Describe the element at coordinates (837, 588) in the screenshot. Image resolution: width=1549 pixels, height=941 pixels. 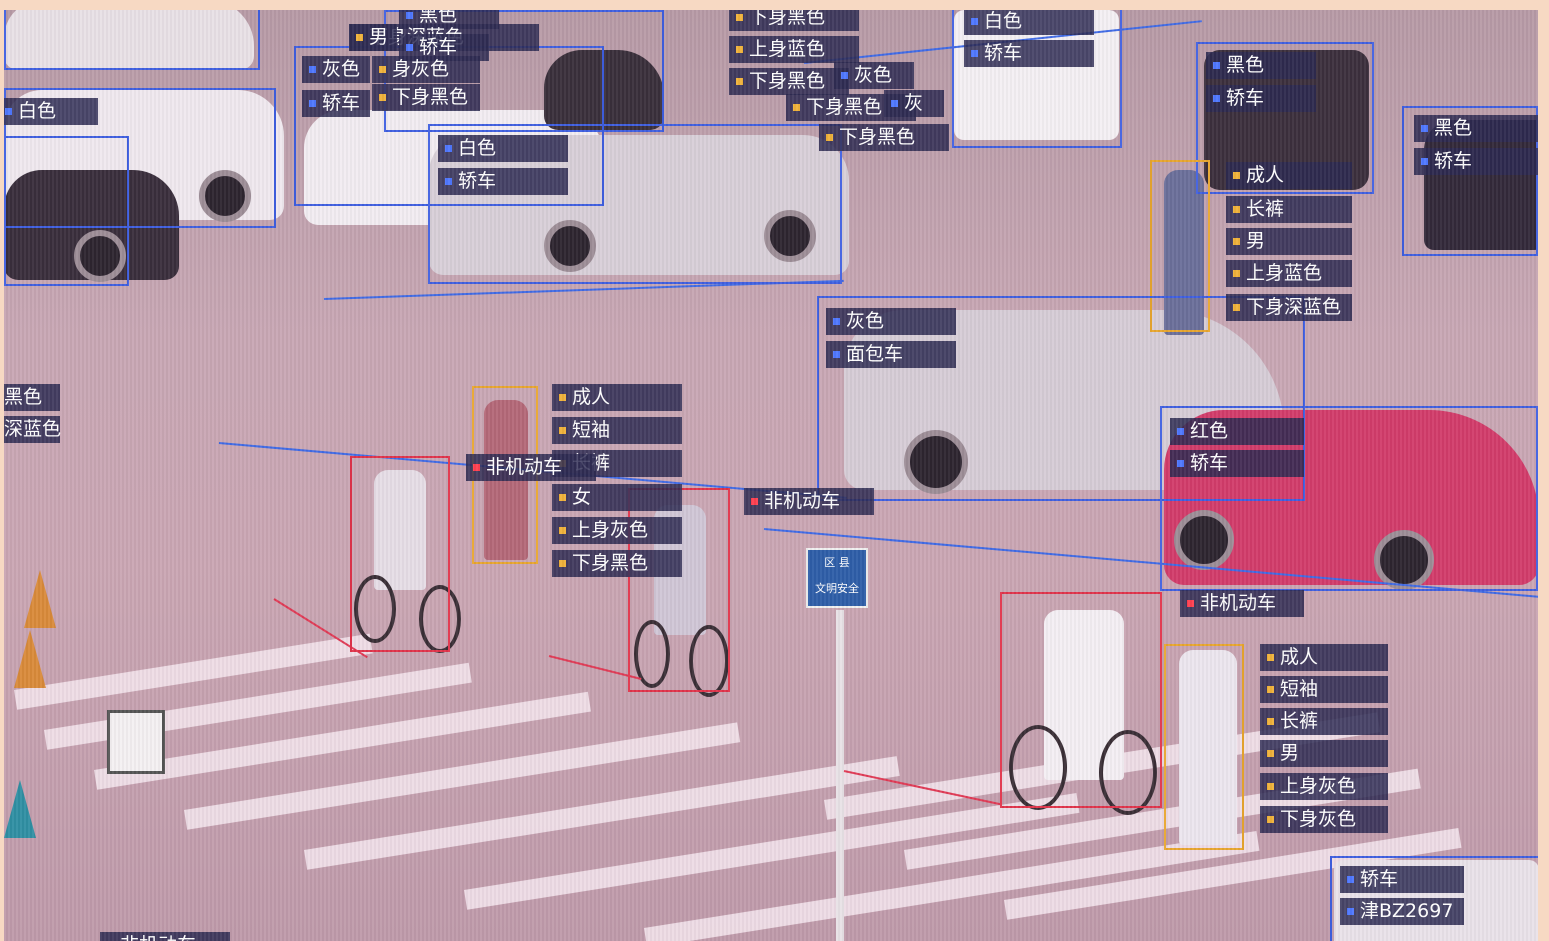
I see `street-sign-line2: 文明安全` at that location.